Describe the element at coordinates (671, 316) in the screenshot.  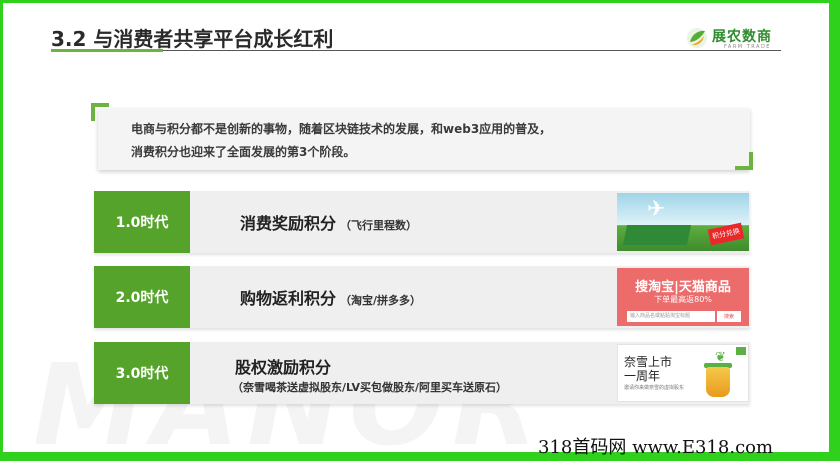
I see `thumbnail-search-field: 输入商品名或粘贴淘宝标题` at that location.